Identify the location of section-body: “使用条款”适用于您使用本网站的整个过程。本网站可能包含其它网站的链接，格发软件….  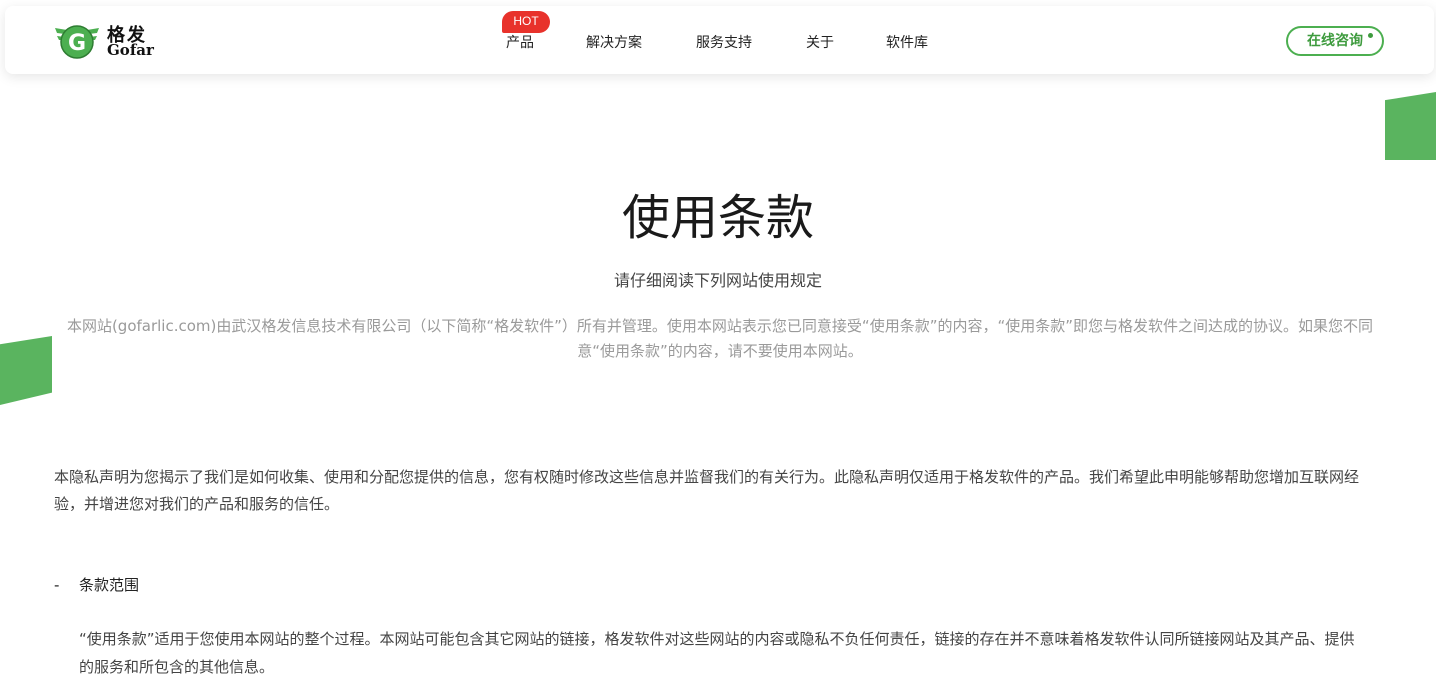
(717, 653).